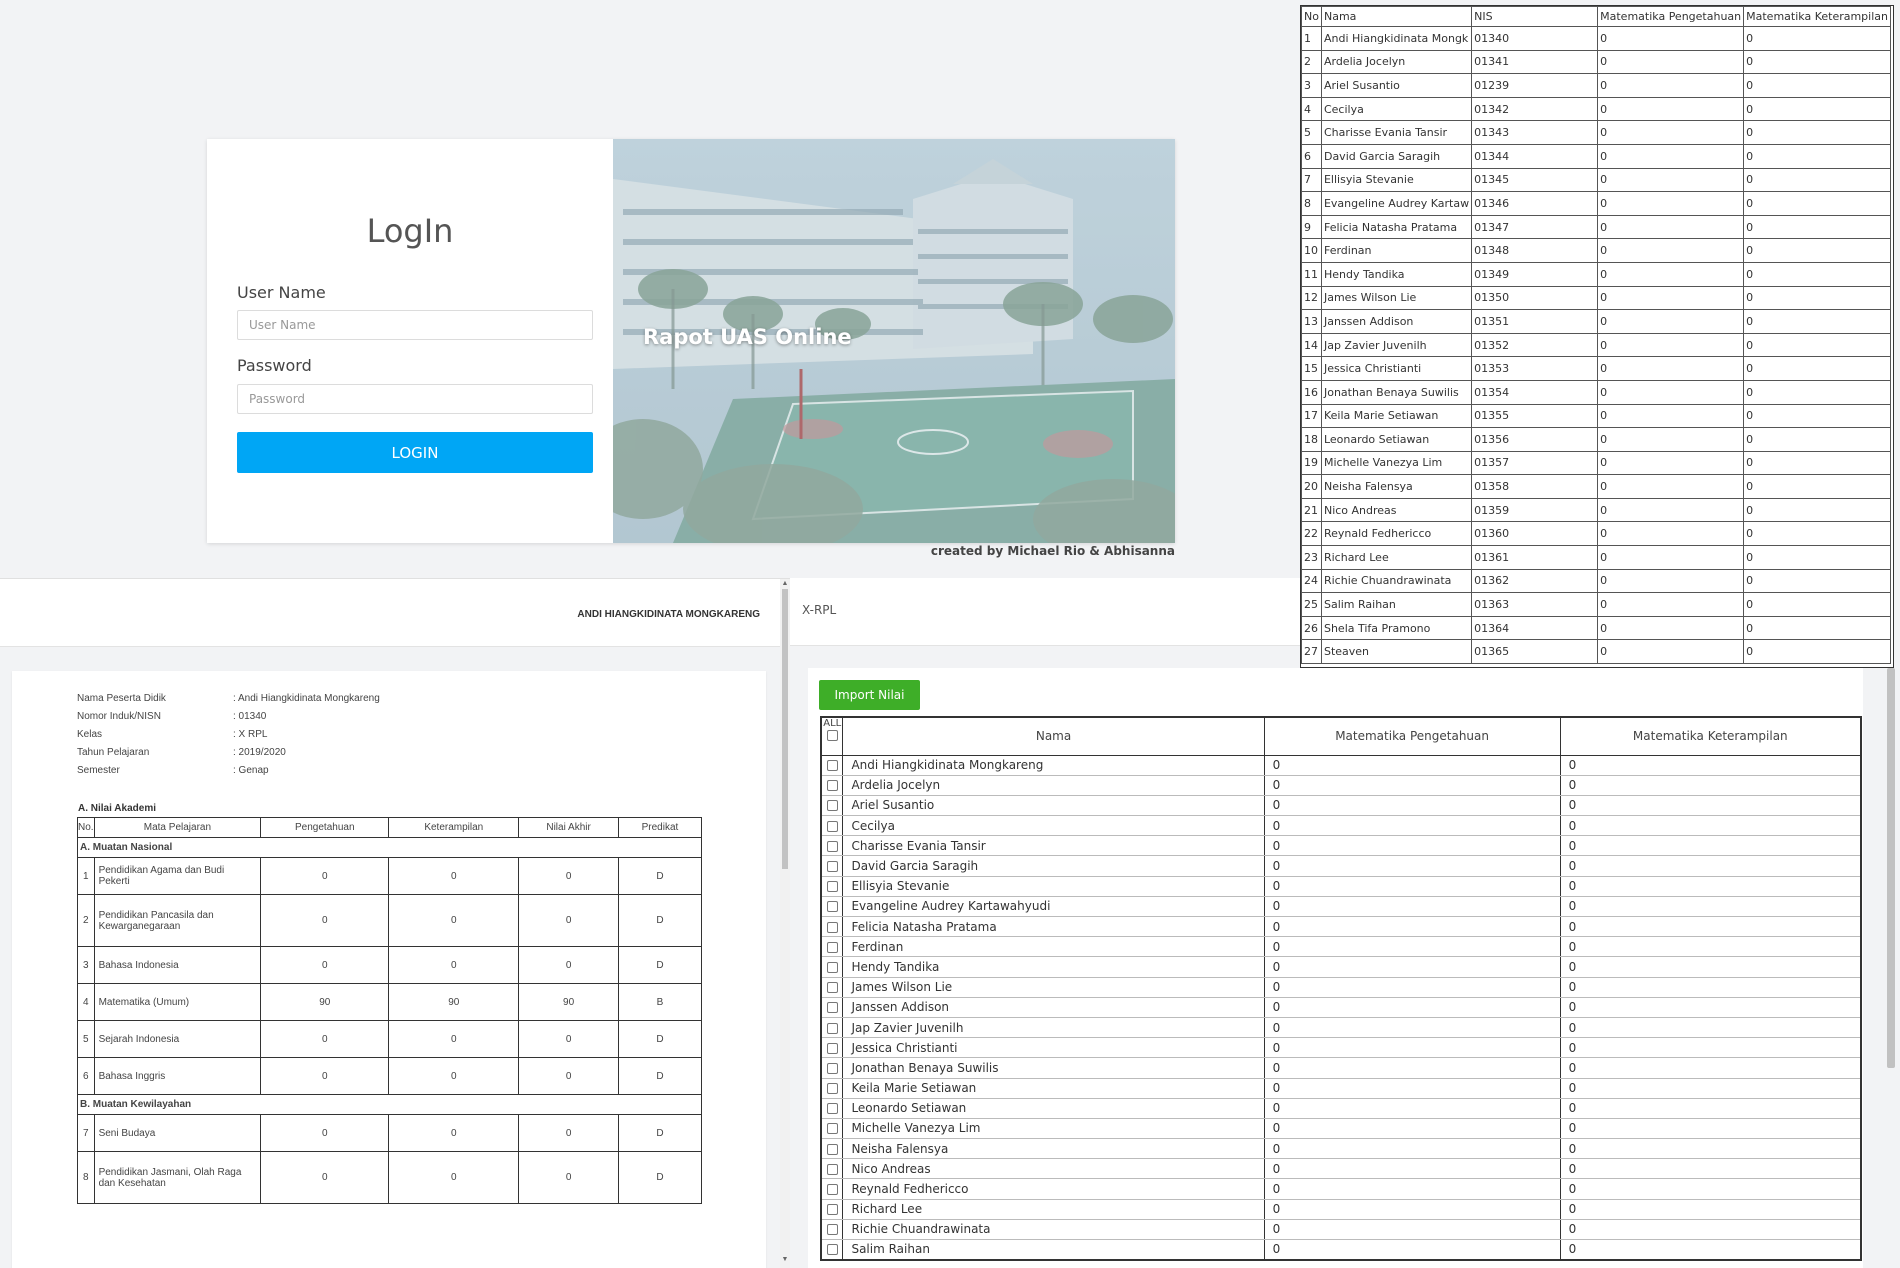  I want to click on table-row: Janssen Addison 0 0, so click(1340, 1007).